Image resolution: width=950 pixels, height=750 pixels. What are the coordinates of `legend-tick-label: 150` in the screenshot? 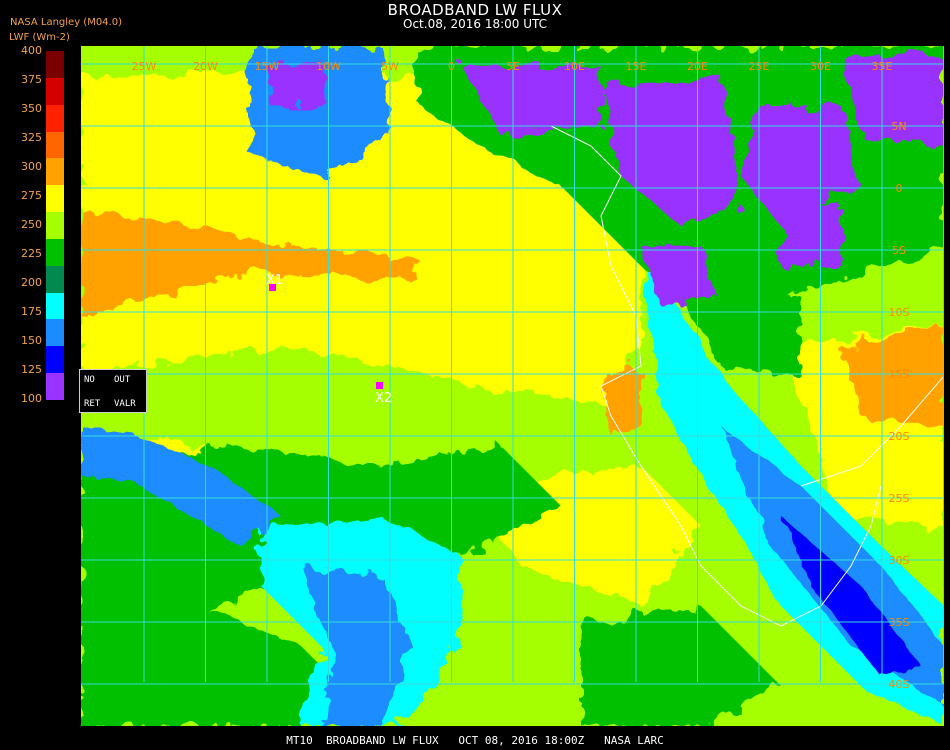 It's located at (31, 340).